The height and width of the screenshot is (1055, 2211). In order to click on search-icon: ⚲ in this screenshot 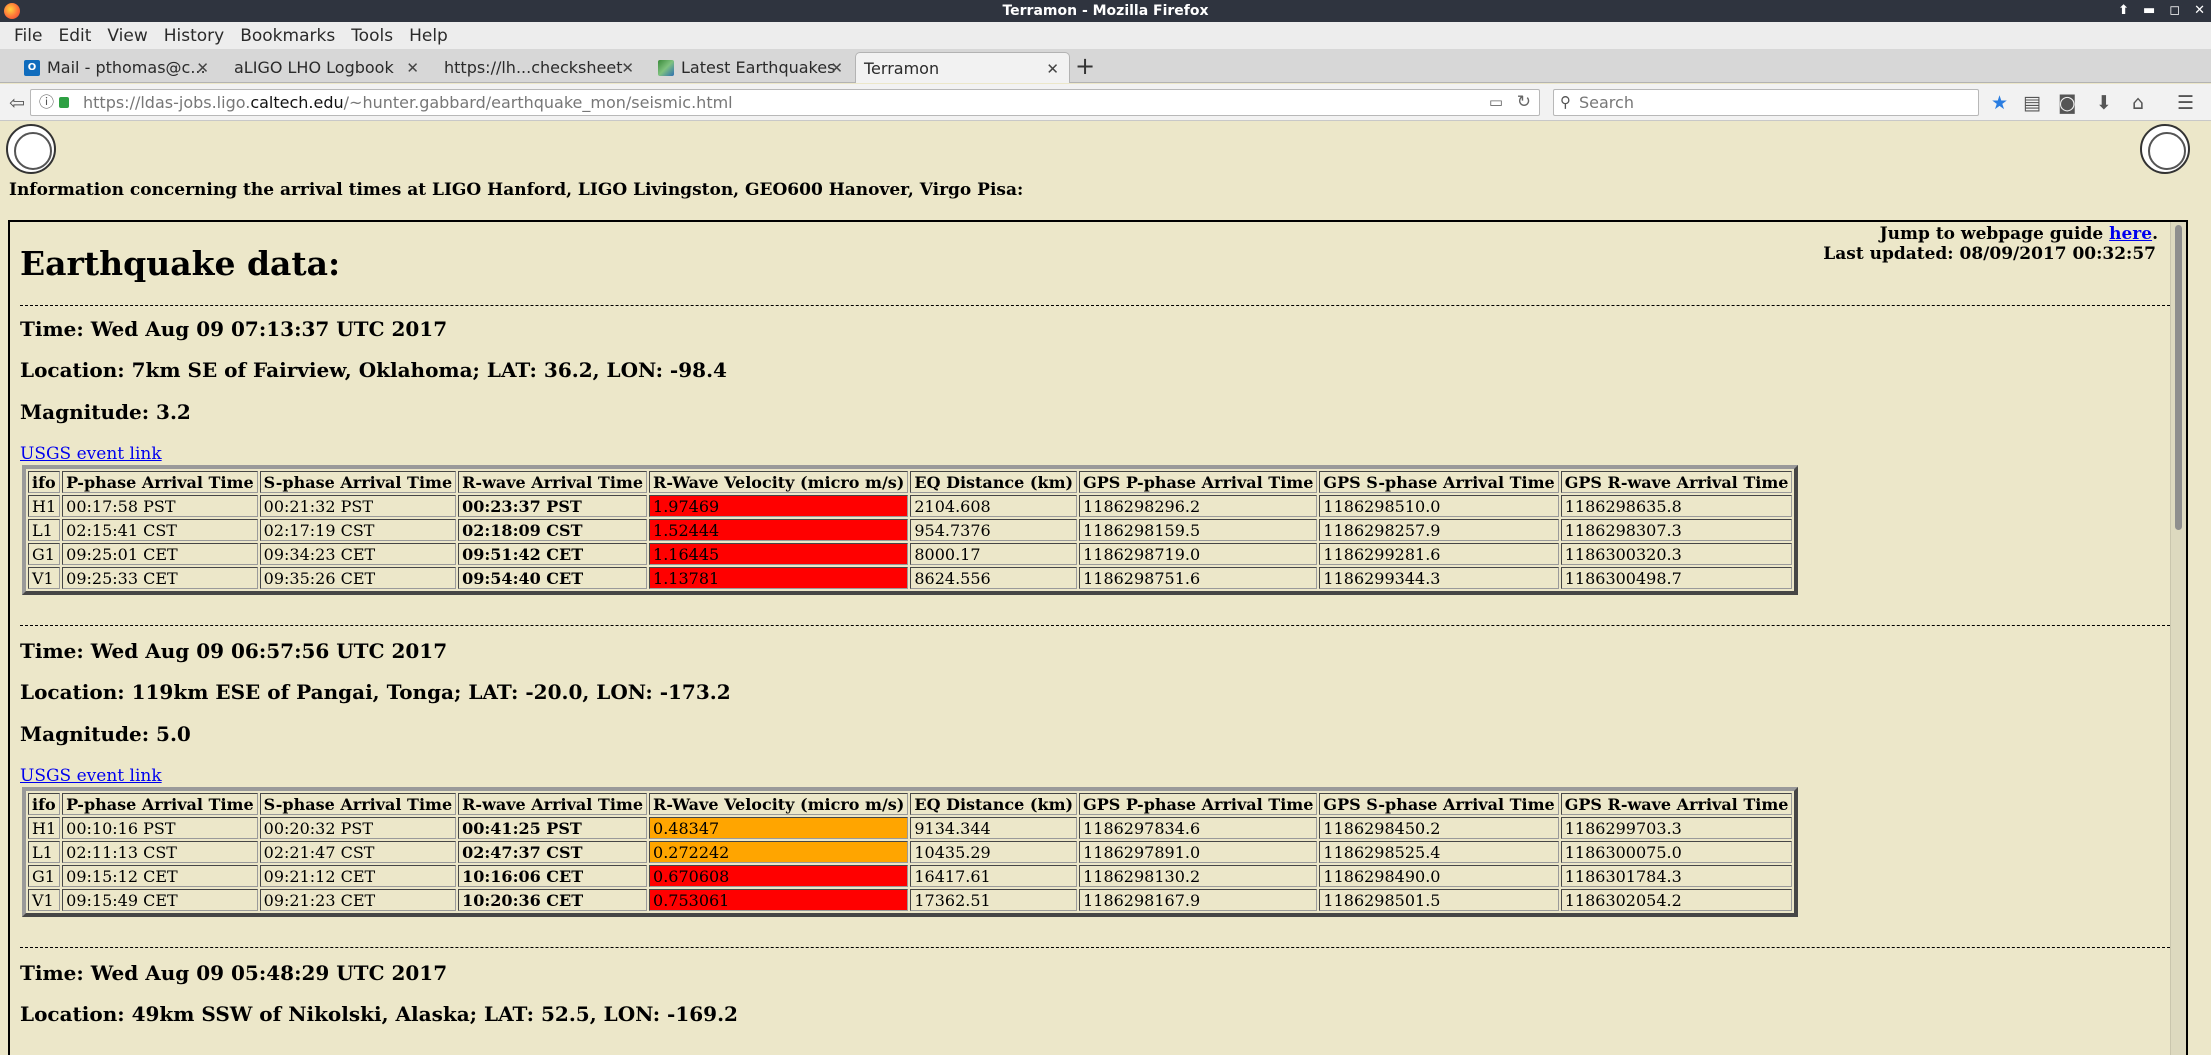, I will do `click(1565, 102)`.